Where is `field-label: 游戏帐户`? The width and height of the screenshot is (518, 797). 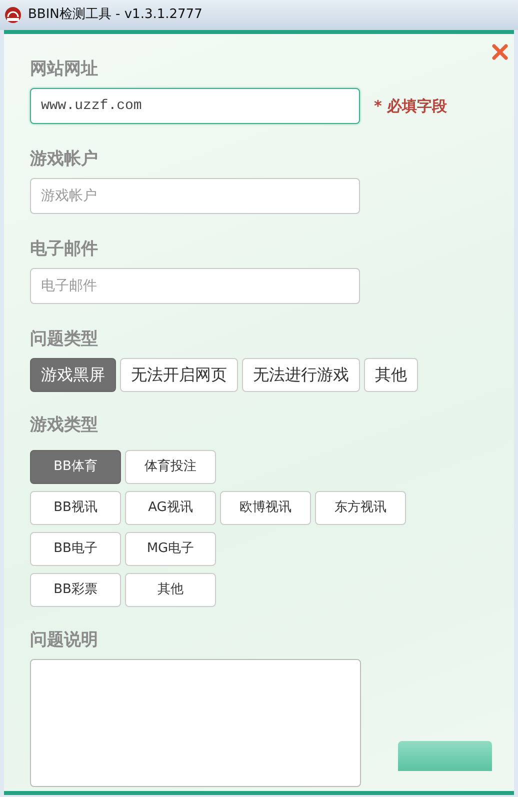 field-label: 游戏帐户 is located at coordinates (64, 159).